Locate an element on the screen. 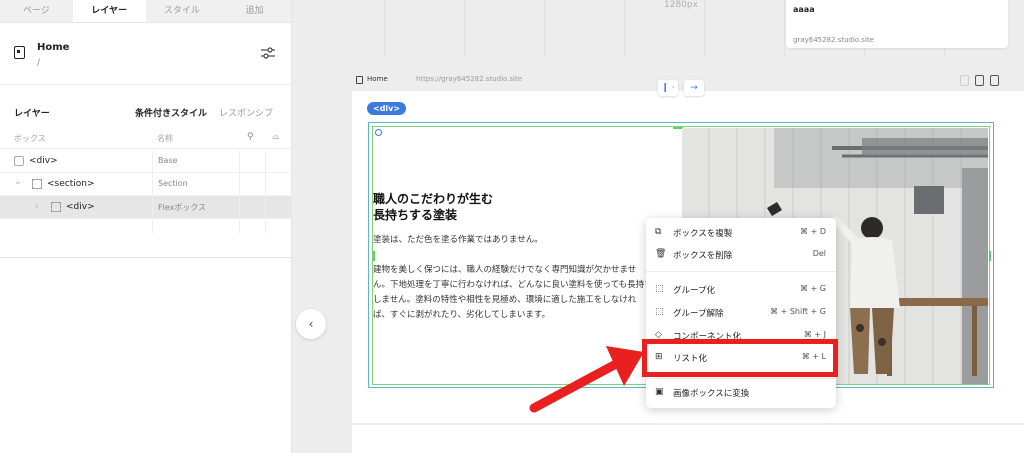  layers-column-header: ボックス 名称 ⚲ ⌓ is located at coordinates (146, 140).